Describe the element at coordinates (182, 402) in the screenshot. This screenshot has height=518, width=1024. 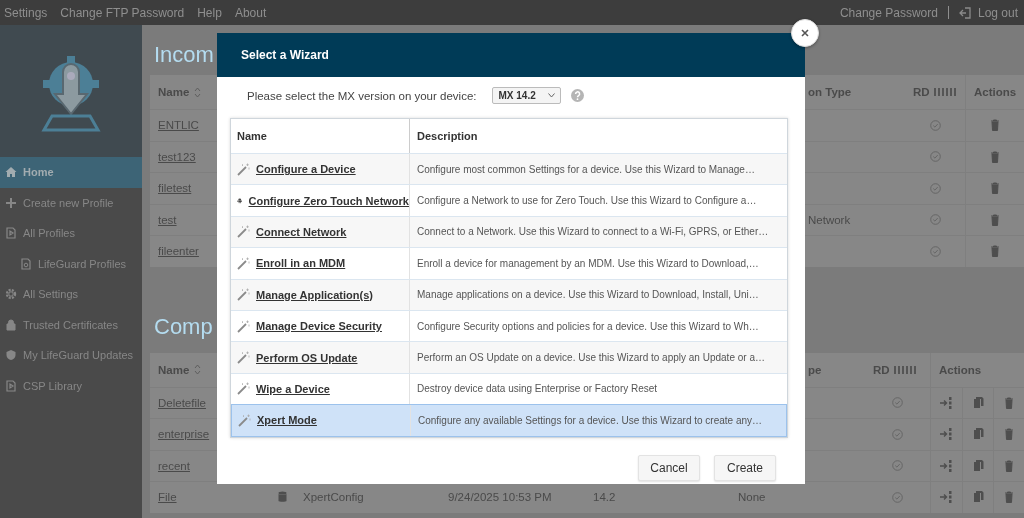
I see `profile-link: Deletefile` at that location.